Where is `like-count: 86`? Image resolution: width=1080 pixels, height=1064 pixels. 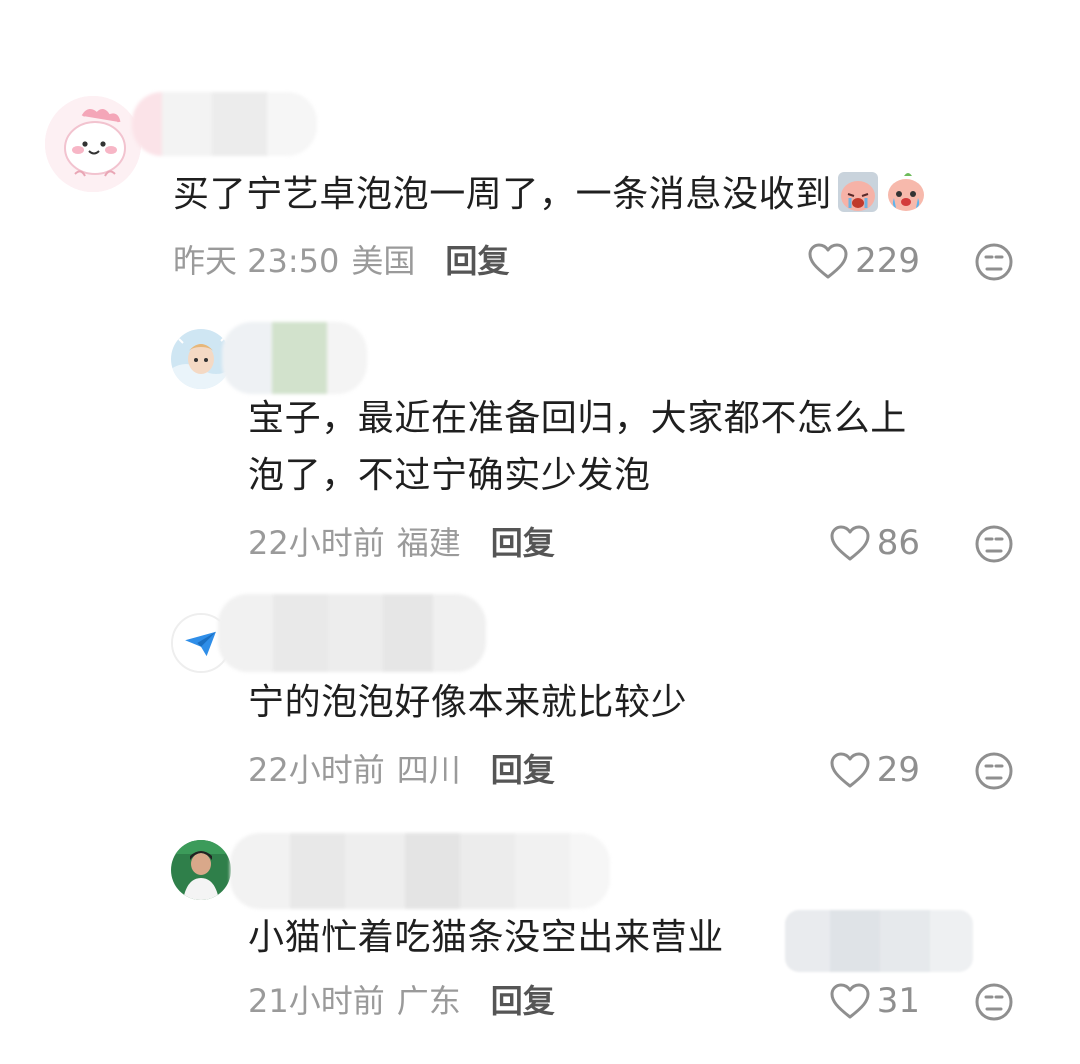 like-count: 86 is located at coordinates (898, 543).